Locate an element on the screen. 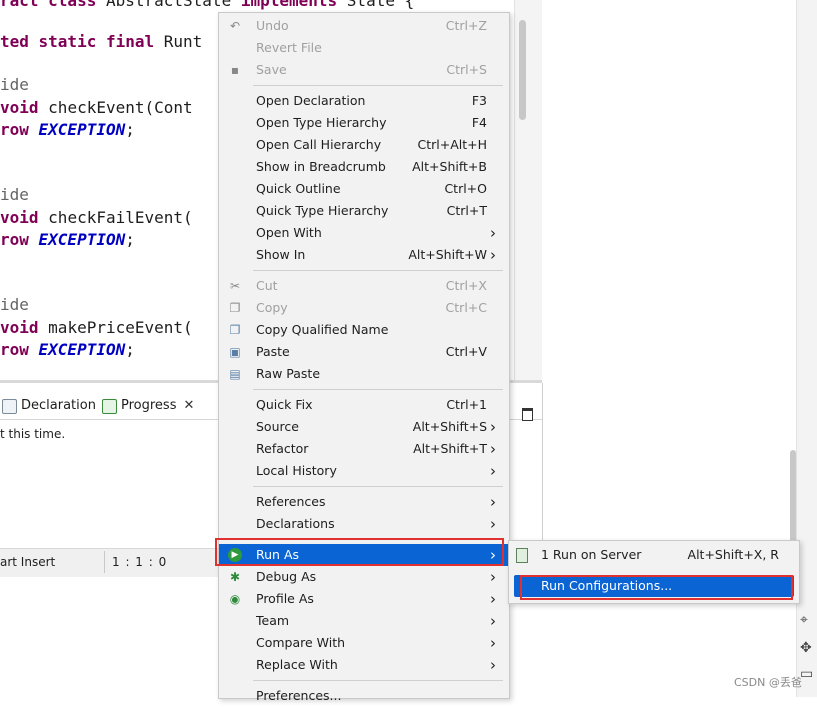 Image resolution: width=817 pixels, height=707 pixels. tab-progress: Progress ✕ is located at coordinates (148, 406).